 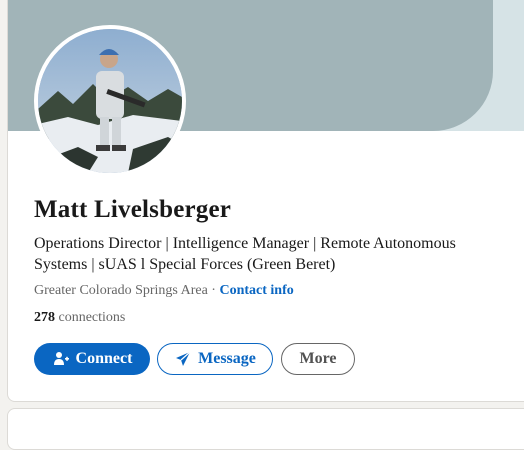 I want to click on connections-count: 278, so click(x=44, y=317).